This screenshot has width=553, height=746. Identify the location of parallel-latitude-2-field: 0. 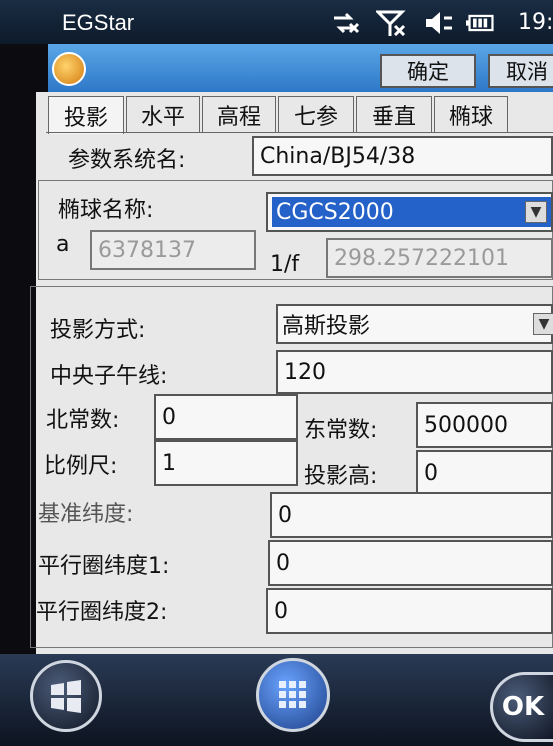
(409, 611).